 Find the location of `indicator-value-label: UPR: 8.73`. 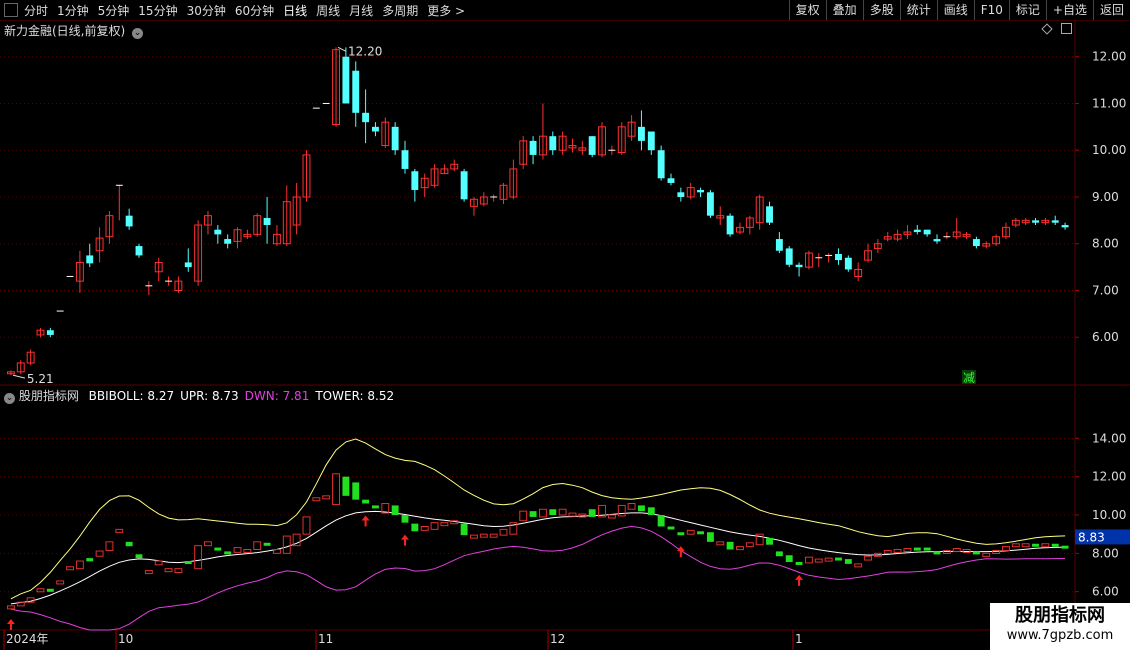

indicator-value-label: UPR: 8.73 is located at coordinates (209, 396).